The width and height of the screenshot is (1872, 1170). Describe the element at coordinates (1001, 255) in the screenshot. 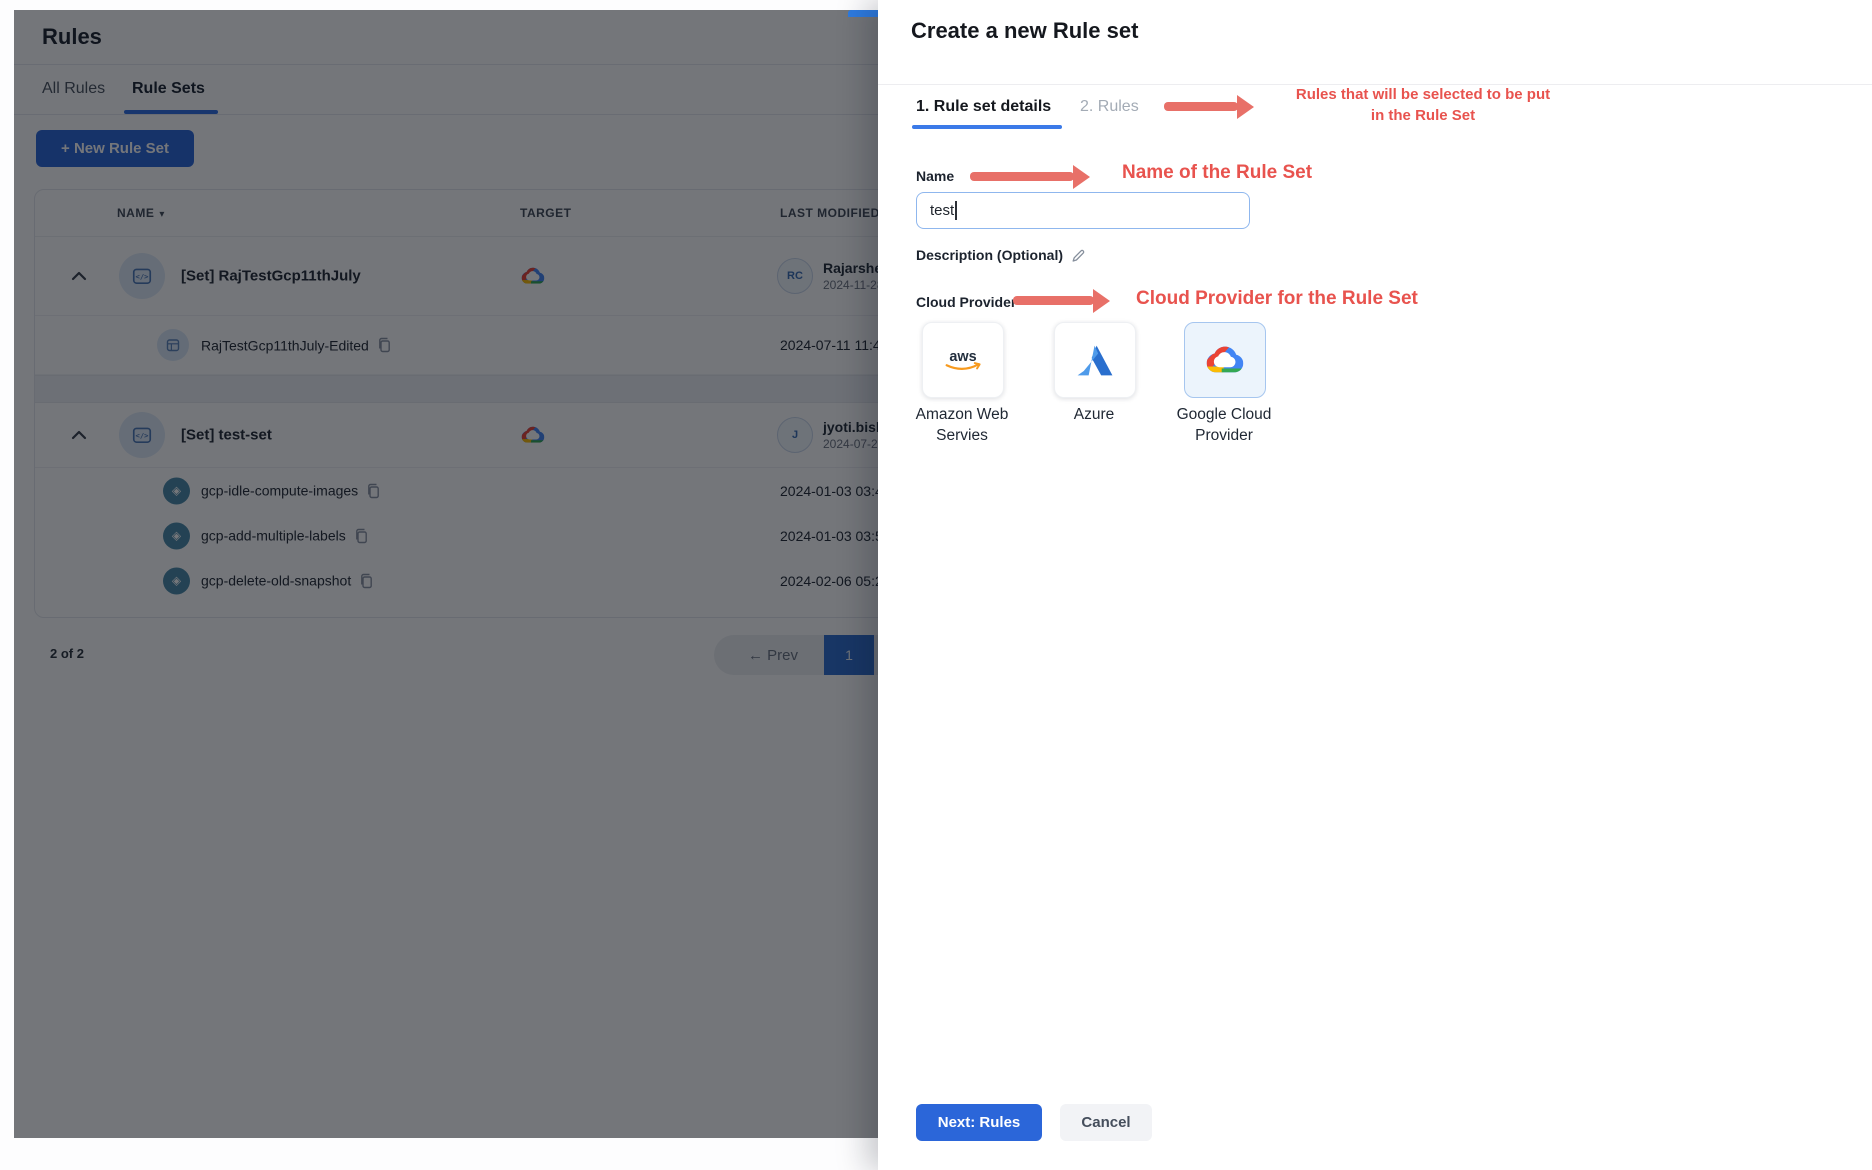

I see `description-label: Description (Optional)` at that location.